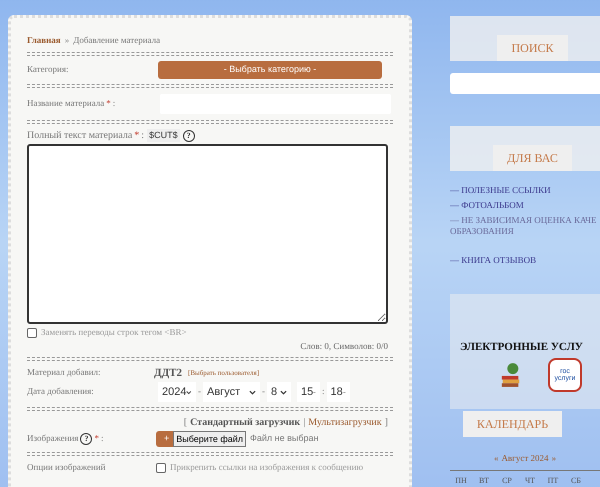 This screenshot has width=600, height=487. What do you see at coordinates (209, 439) in the screenshot?
I see `choose-file-button: Выберите файл` at bounding box center [209, 439].